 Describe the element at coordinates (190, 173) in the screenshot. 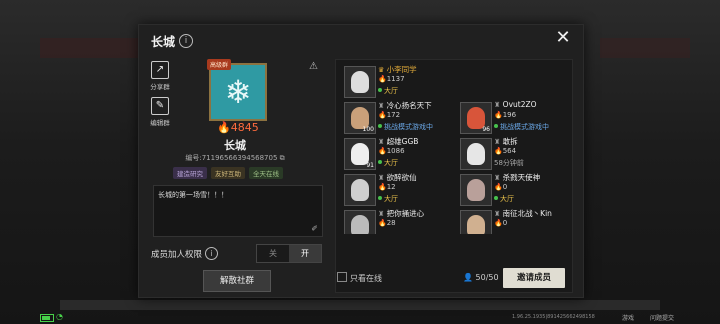

I see `club-tag: 建造研究` at that location.